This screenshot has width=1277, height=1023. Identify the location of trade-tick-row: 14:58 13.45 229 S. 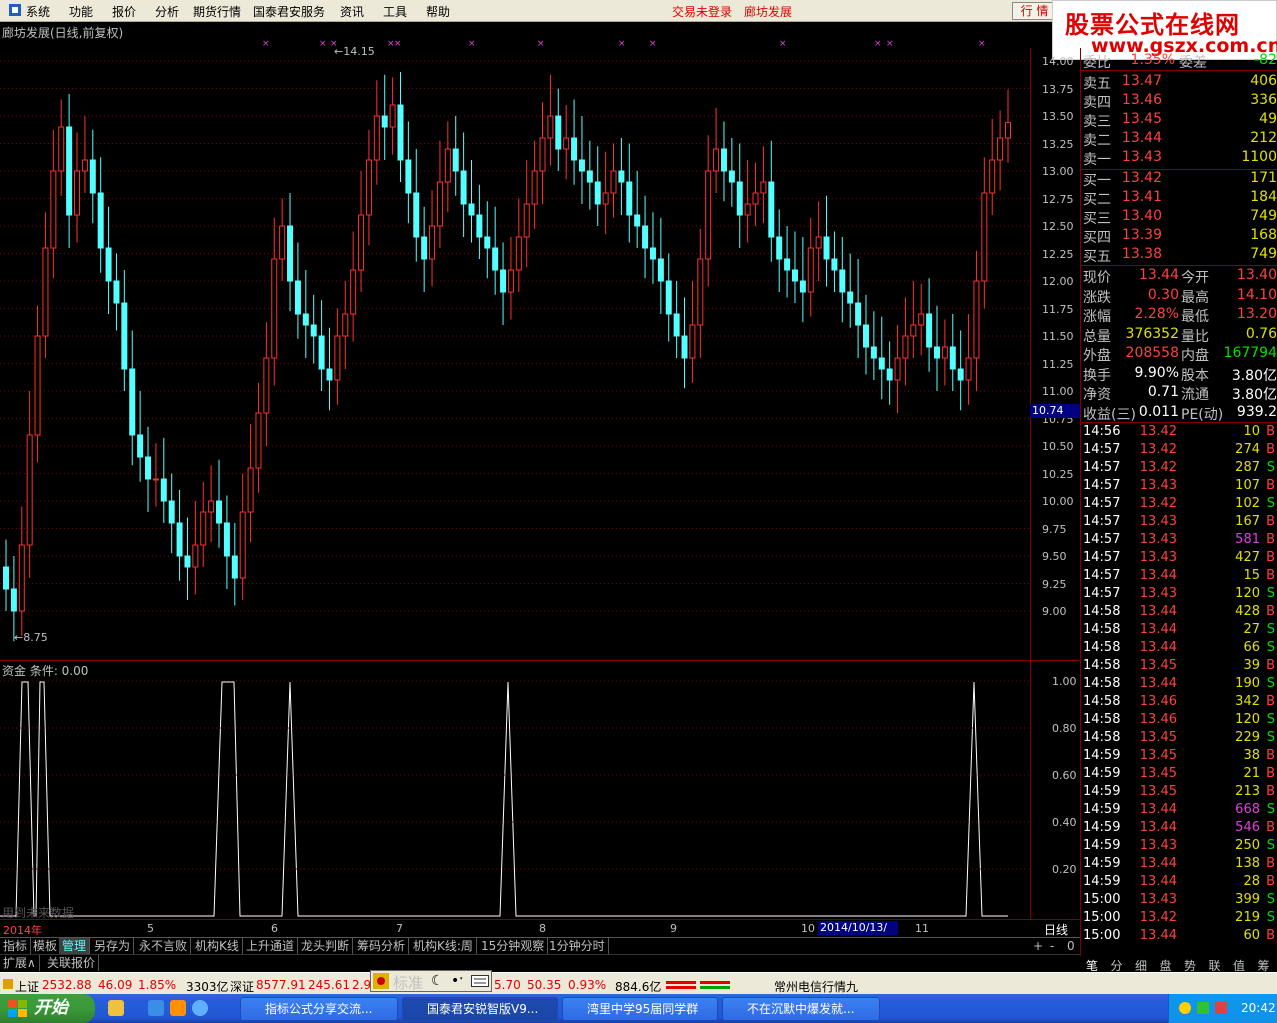
(1180, 739).